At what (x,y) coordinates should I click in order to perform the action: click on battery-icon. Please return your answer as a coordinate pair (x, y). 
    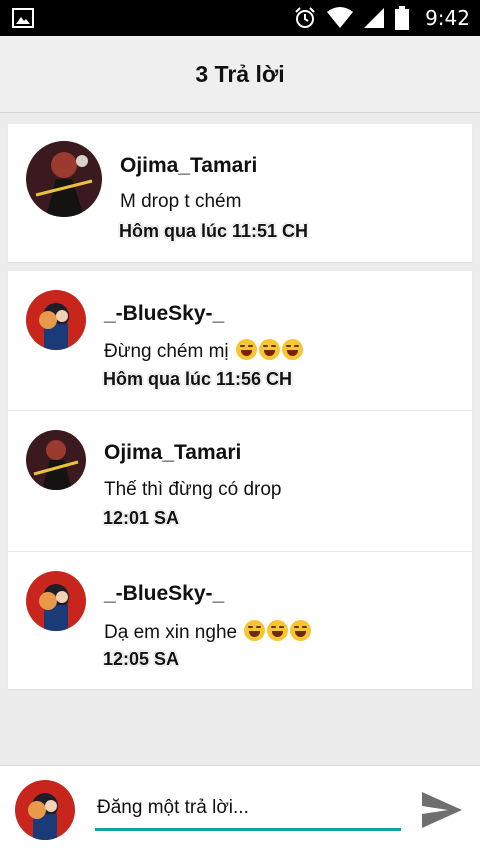
    Looking at the image, I should click on (402, 18).